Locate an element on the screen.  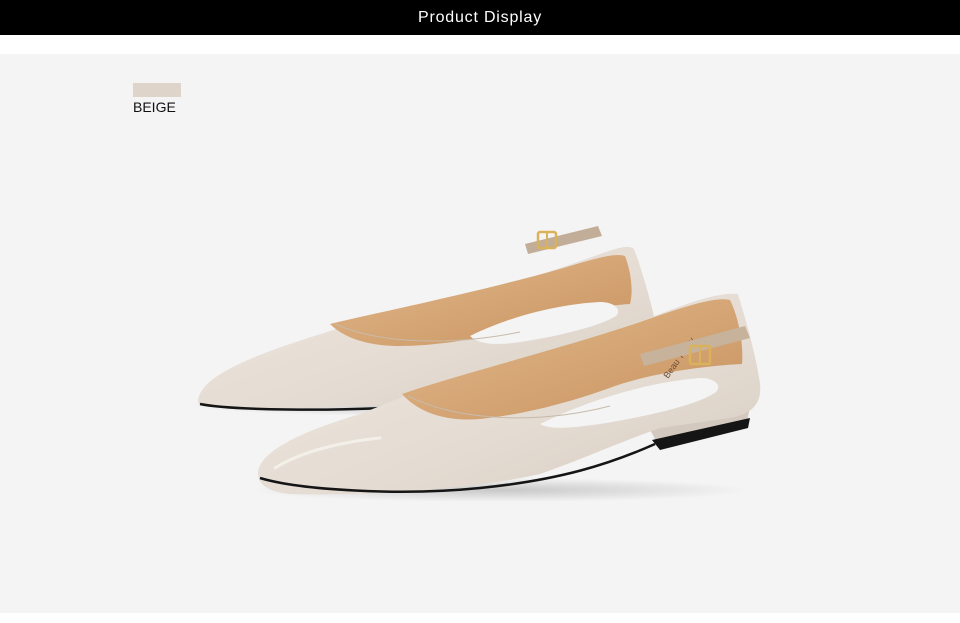
header-bar: Product Display is located at coordinates (480, 17).